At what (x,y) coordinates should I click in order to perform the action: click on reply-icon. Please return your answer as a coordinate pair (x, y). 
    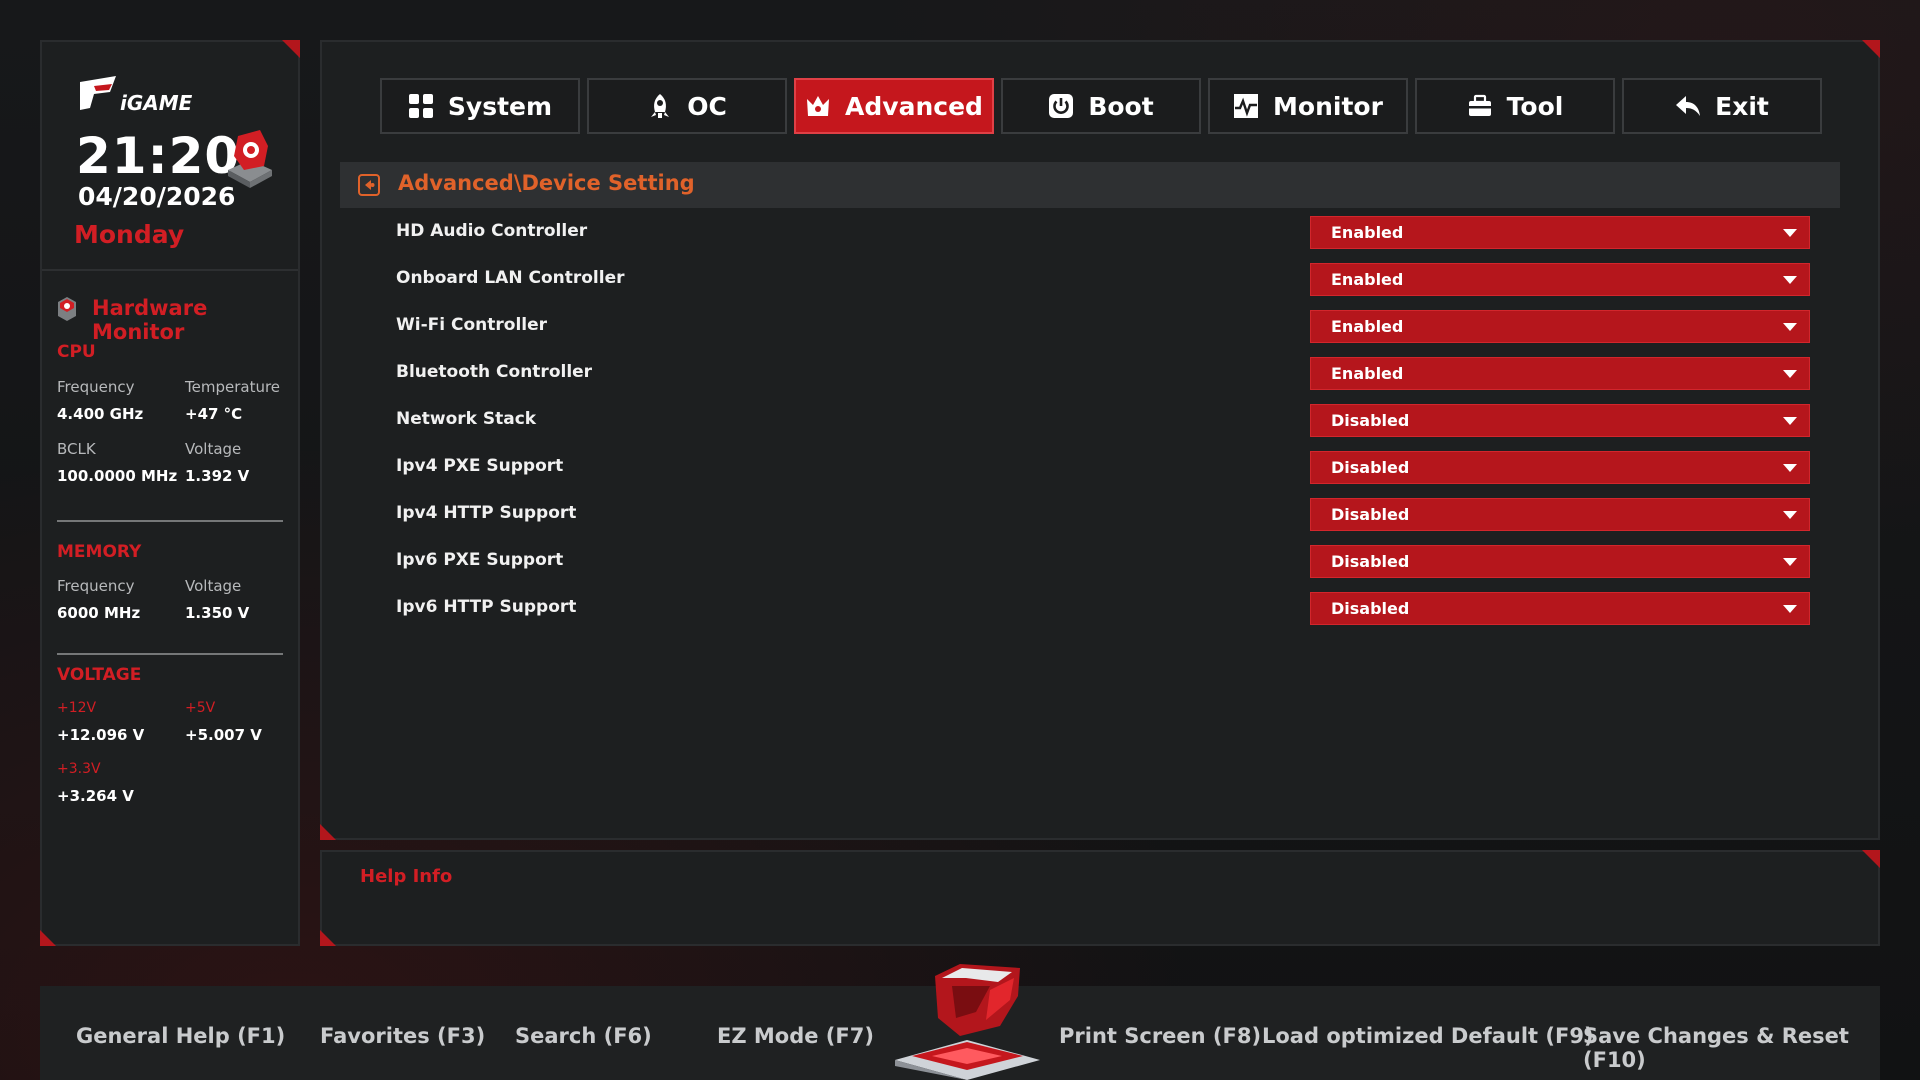
    Looking at the image, I should click on (1688, 106).